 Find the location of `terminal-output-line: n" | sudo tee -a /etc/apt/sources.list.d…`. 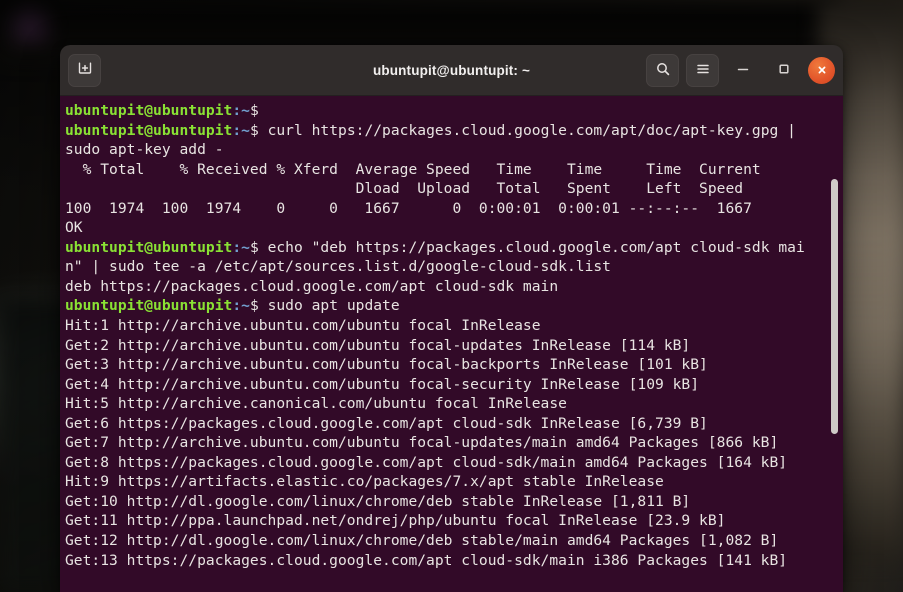

terminal-output-line: n" | sudo tee -a /etc/apt/sources.list.d… is located at coordinates (338, 267).